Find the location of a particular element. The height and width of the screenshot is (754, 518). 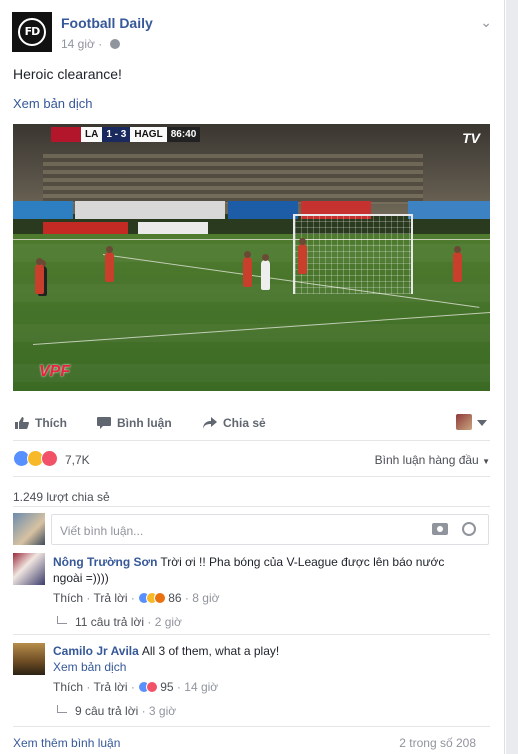

page-logo: FD is located at coordinates (32, 32).